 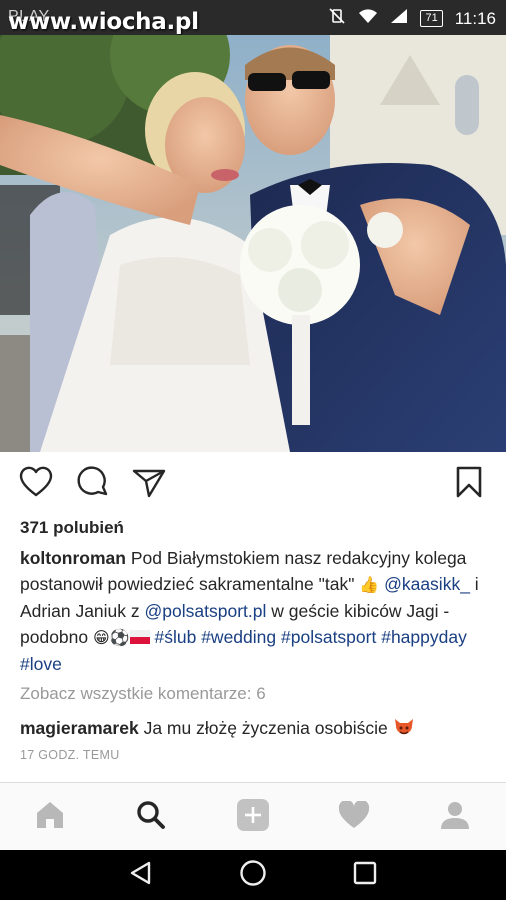 I want to click on comment-icon, so click(x=93, y=484).